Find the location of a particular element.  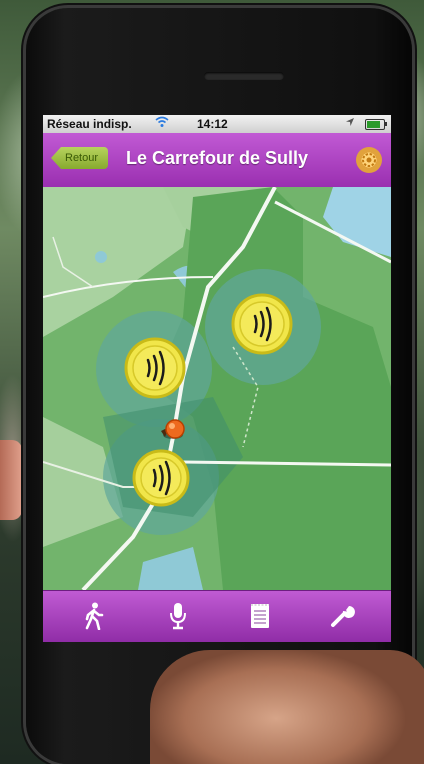

water-area is located at coordinates (101, 257).